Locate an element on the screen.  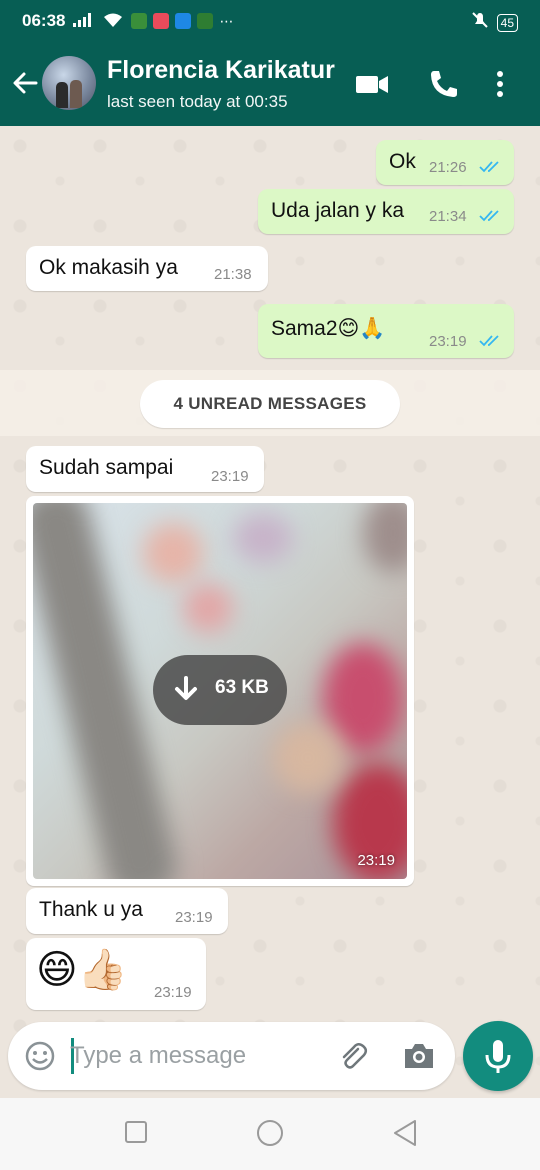
system-nav-bar is located at coordinates (270, 1134).